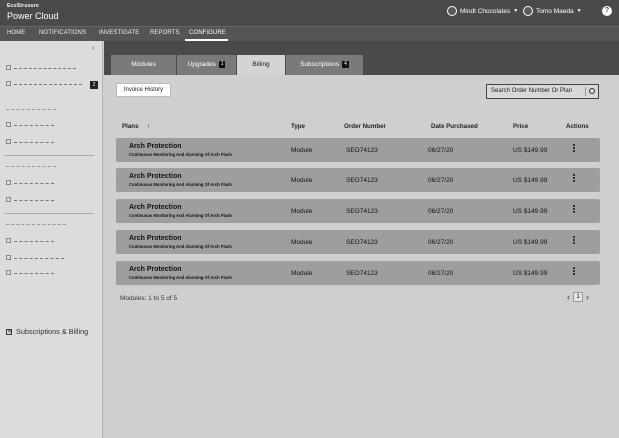 The image size is (619, 438). I want to click on nav-configure: CONFIGURE, so click(207, 33).